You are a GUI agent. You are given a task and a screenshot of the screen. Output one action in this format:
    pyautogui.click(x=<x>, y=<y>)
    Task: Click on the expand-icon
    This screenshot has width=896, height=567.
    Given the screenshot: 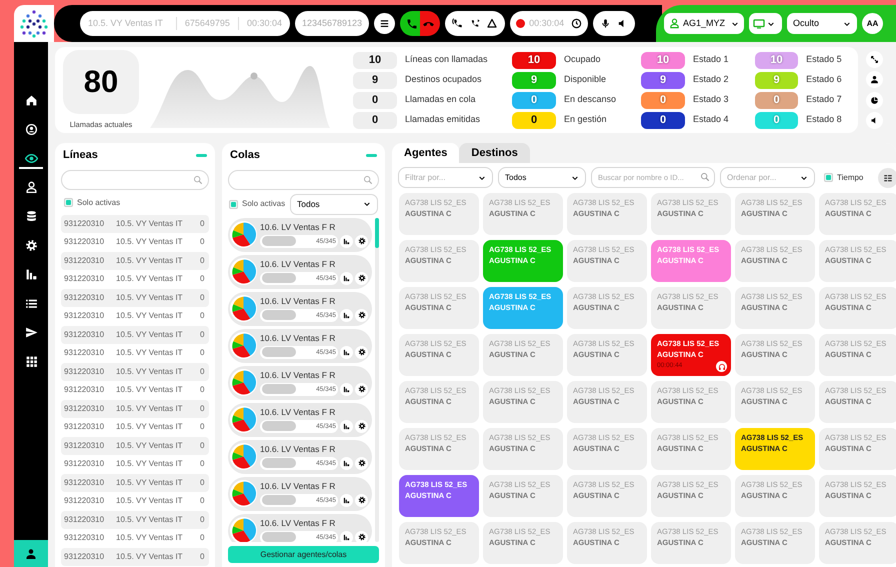 What is the action you would take?
    pyautogui.click(x=874, y=59)
    